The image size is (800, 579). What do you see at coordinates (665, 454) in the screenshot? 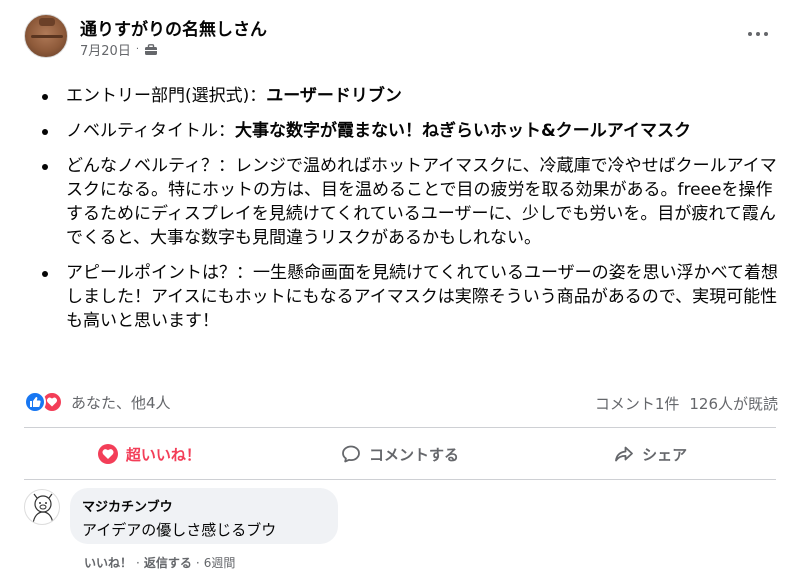
I see `share-label: シェア` at bounding box center [665, 454].